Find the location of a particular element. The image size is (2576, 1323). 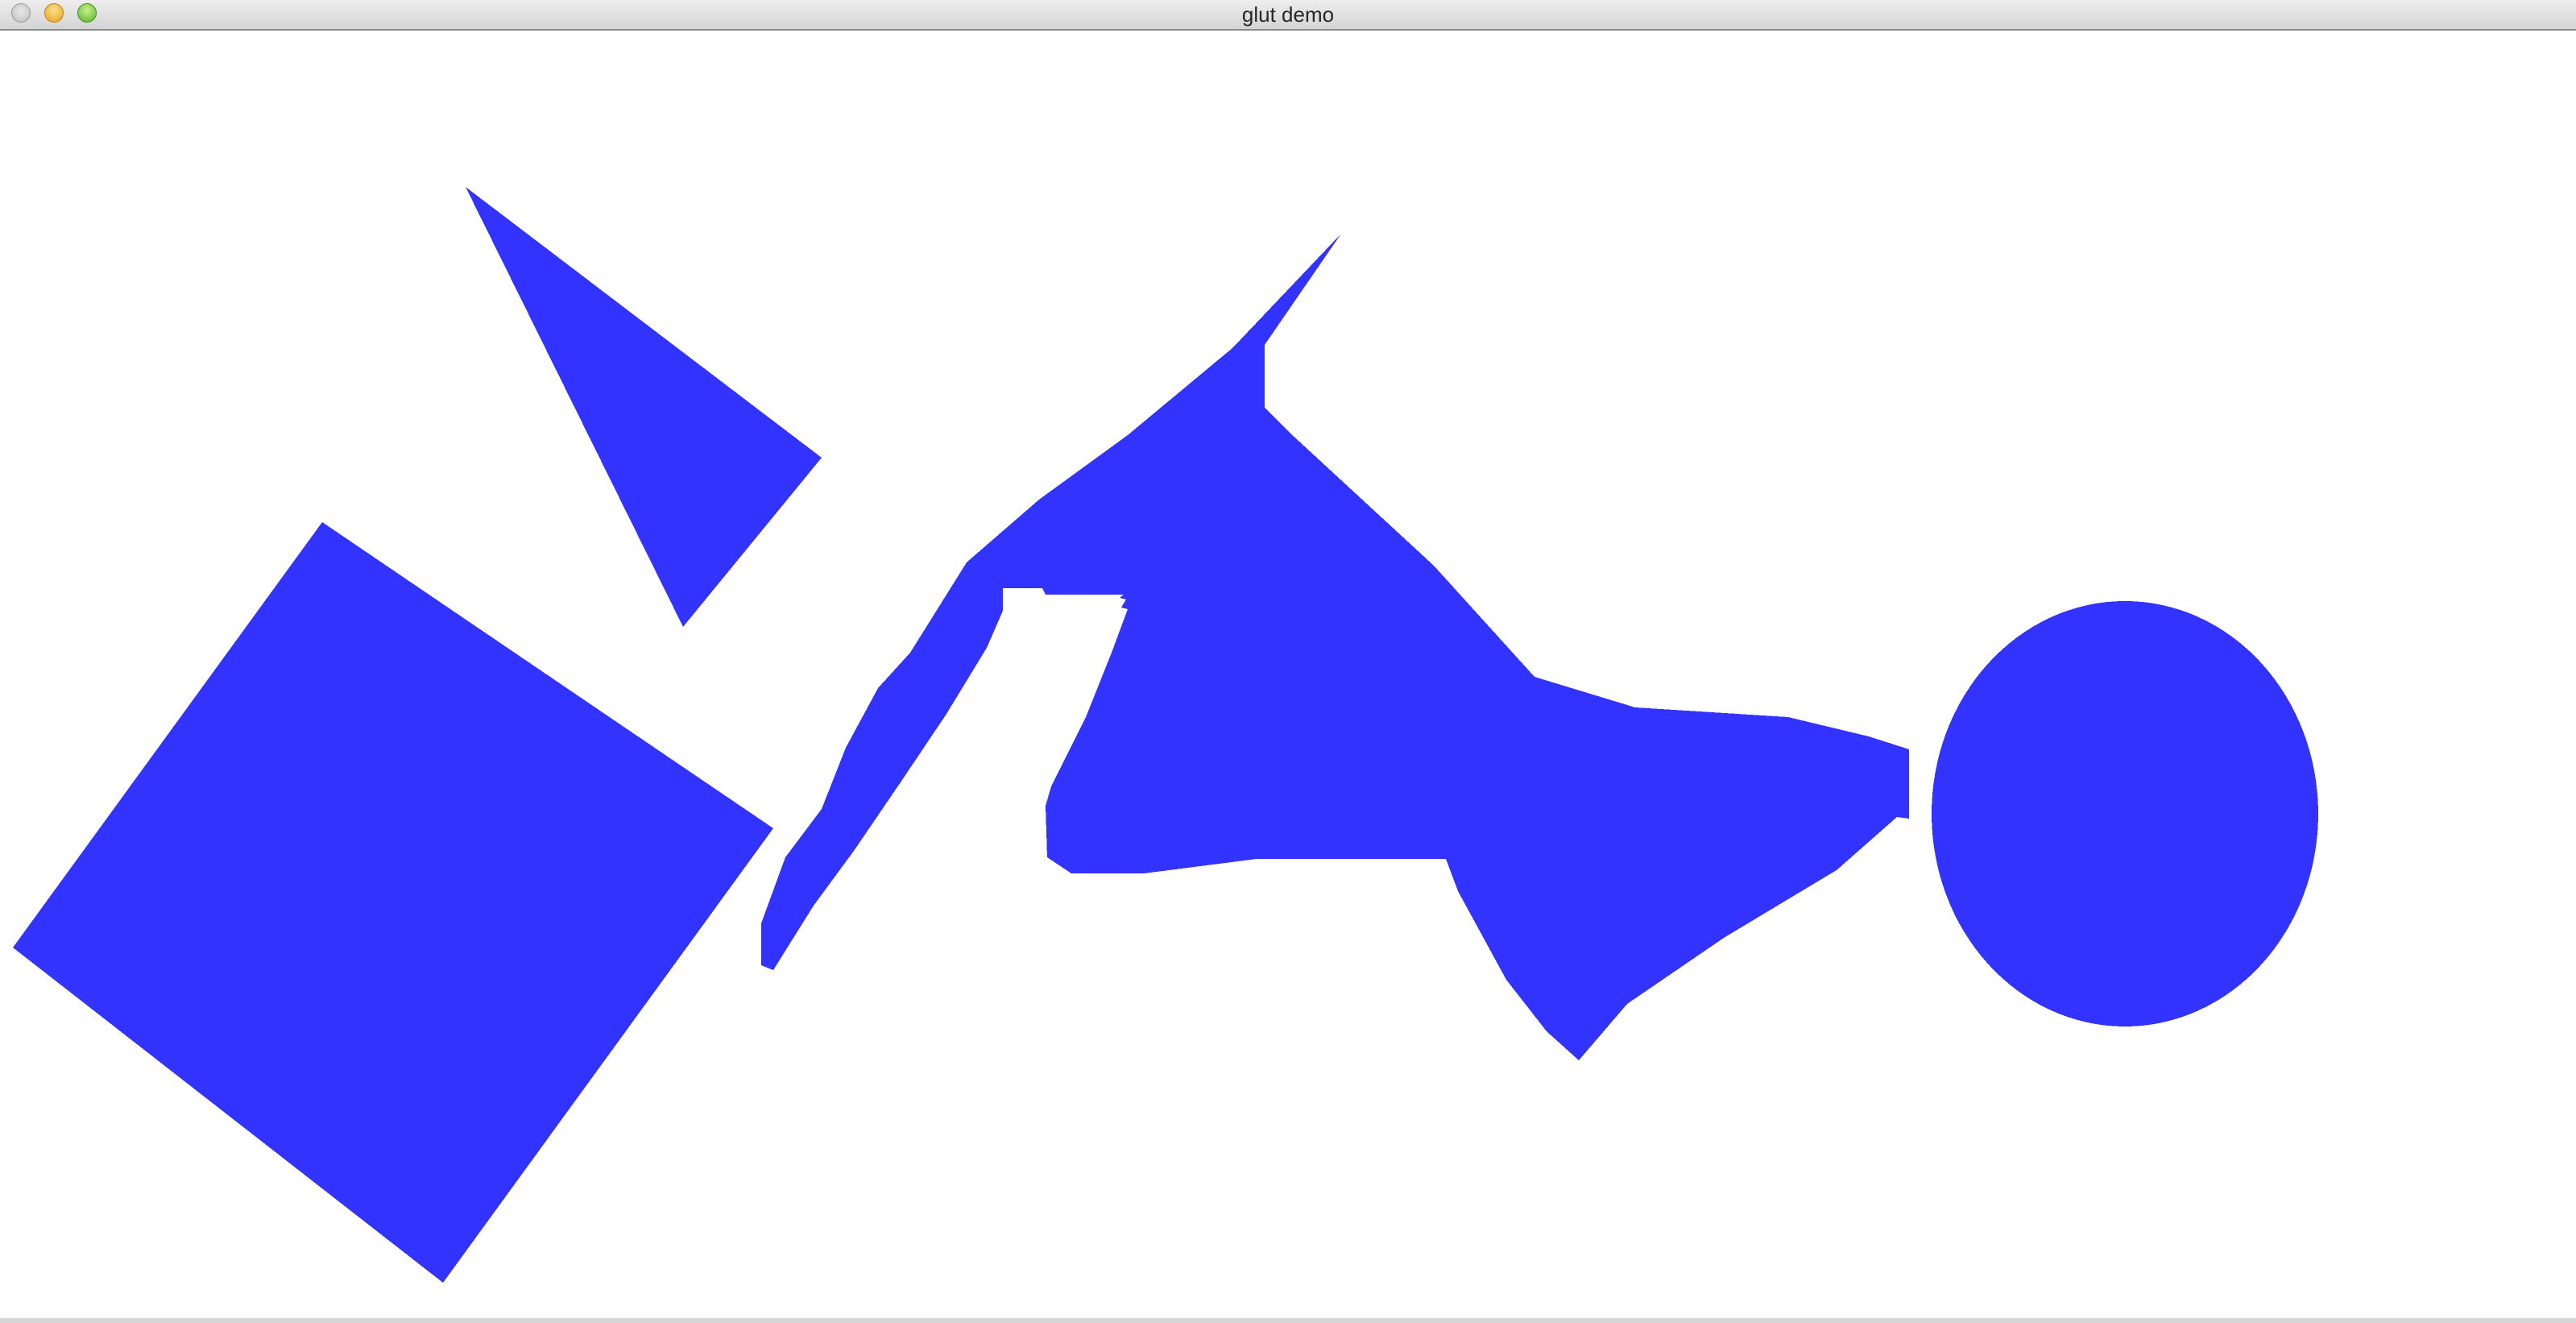

triangle-shape is located at coordinates (644, 407).